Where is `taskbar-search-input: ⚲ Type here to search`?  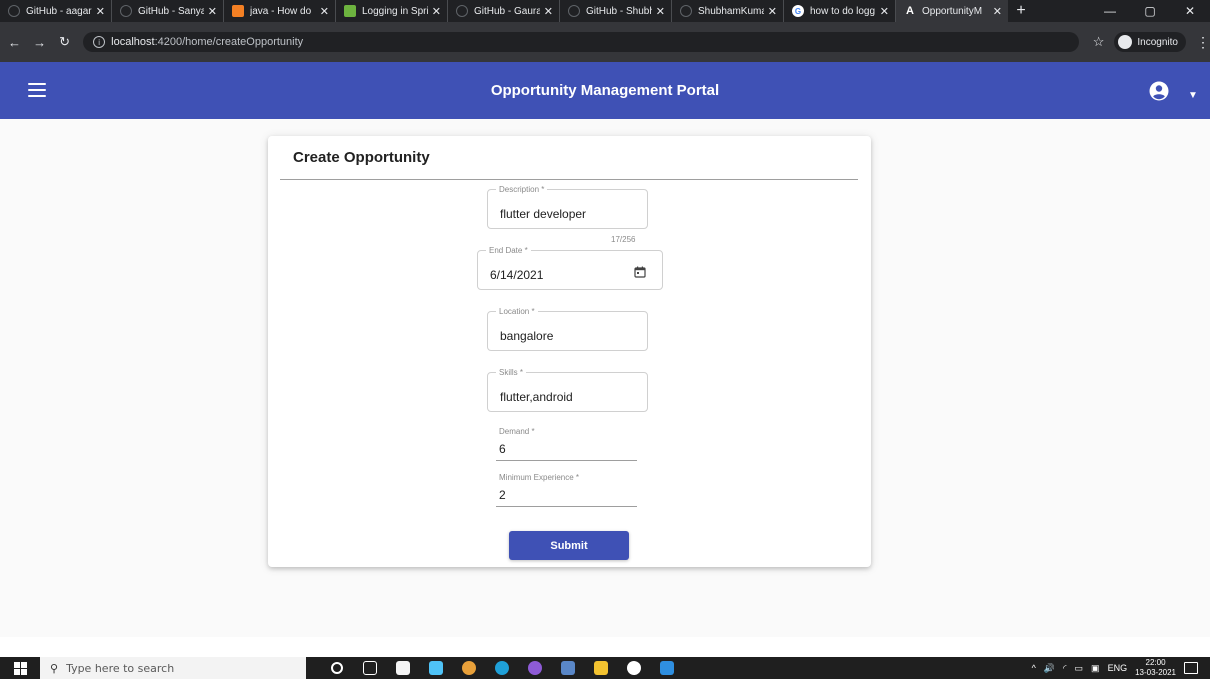
taskbar-search-input: ⚲ Type here to search is located at coordinates (173, 668).